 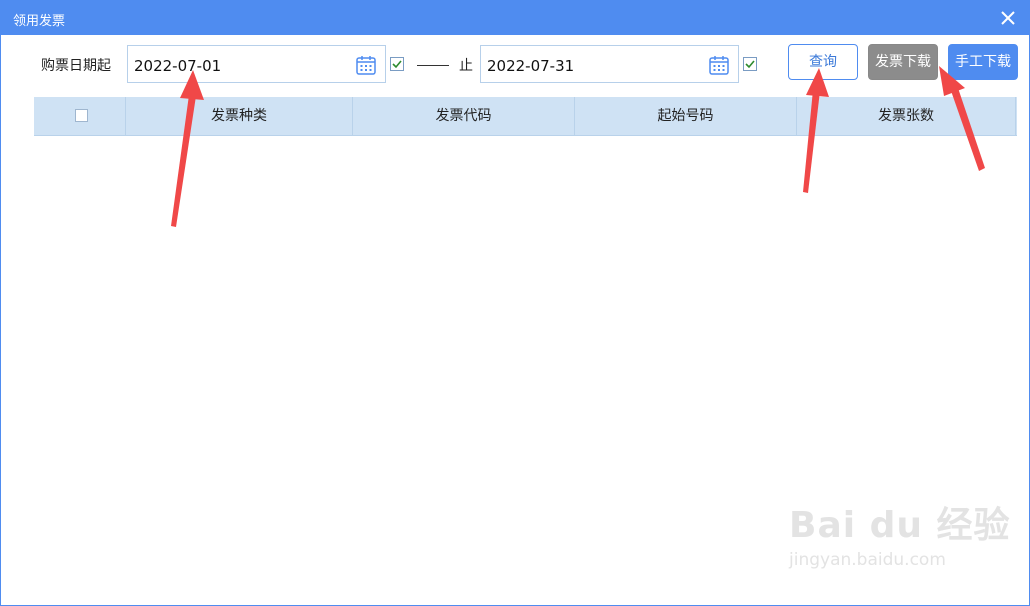 What do you see at coordinates (433, 65) in the screenshot?
I see `range-separator` at bounding box center [433, 65].